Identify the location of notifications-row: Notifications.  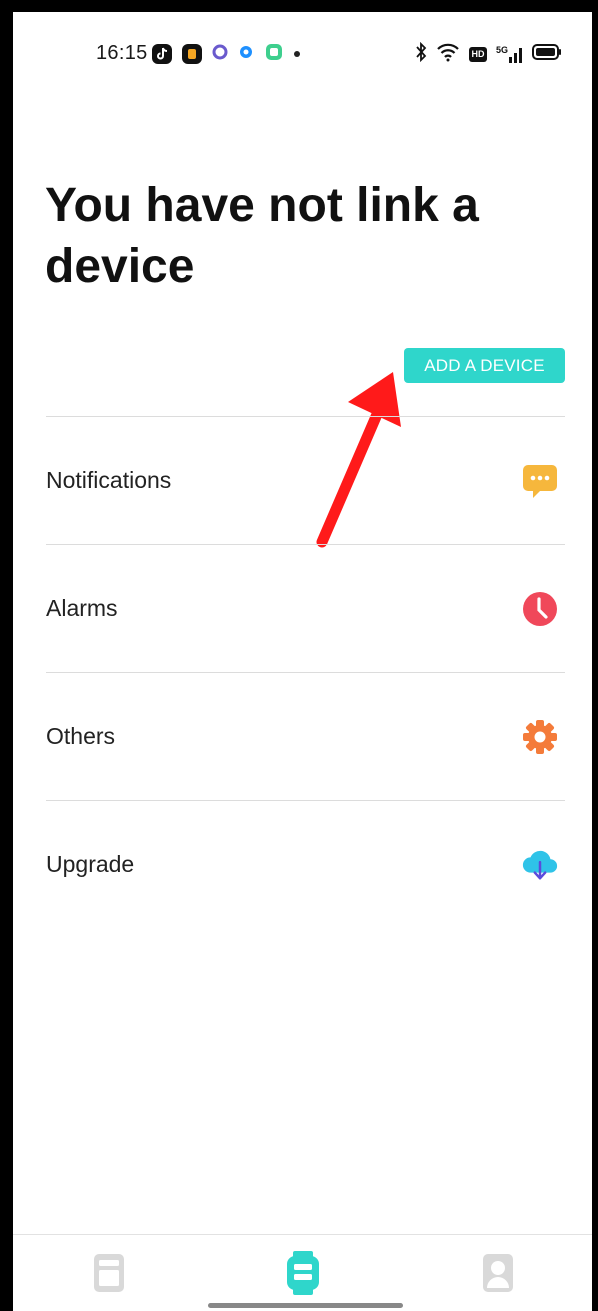
(305, 480).